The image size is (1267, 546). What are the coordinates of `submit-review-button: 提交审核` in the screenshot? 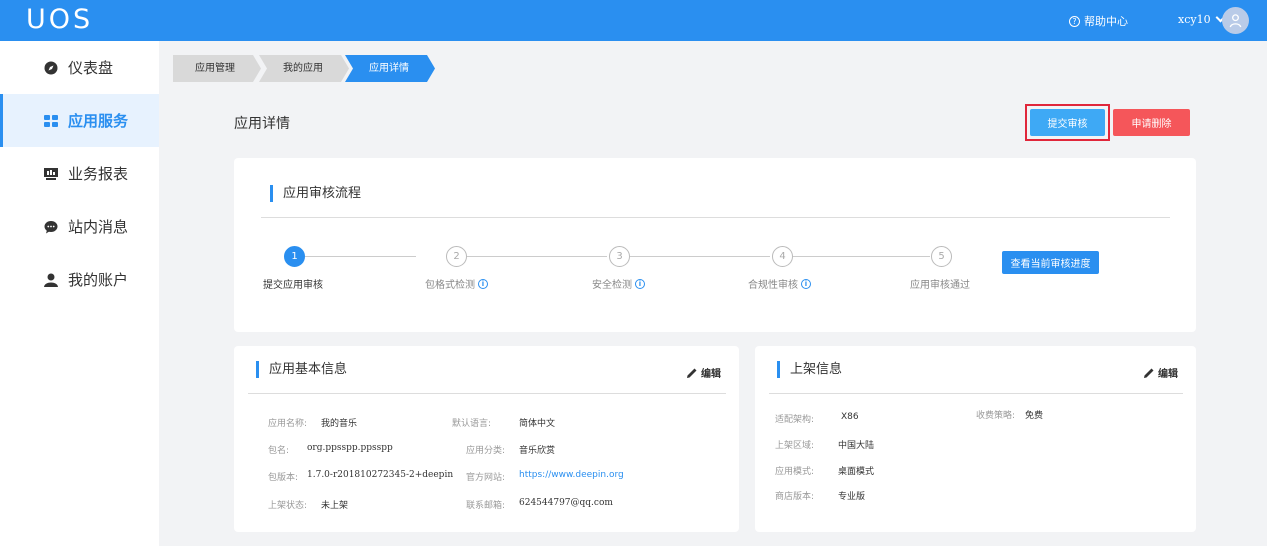 It's located at (1067, 122).